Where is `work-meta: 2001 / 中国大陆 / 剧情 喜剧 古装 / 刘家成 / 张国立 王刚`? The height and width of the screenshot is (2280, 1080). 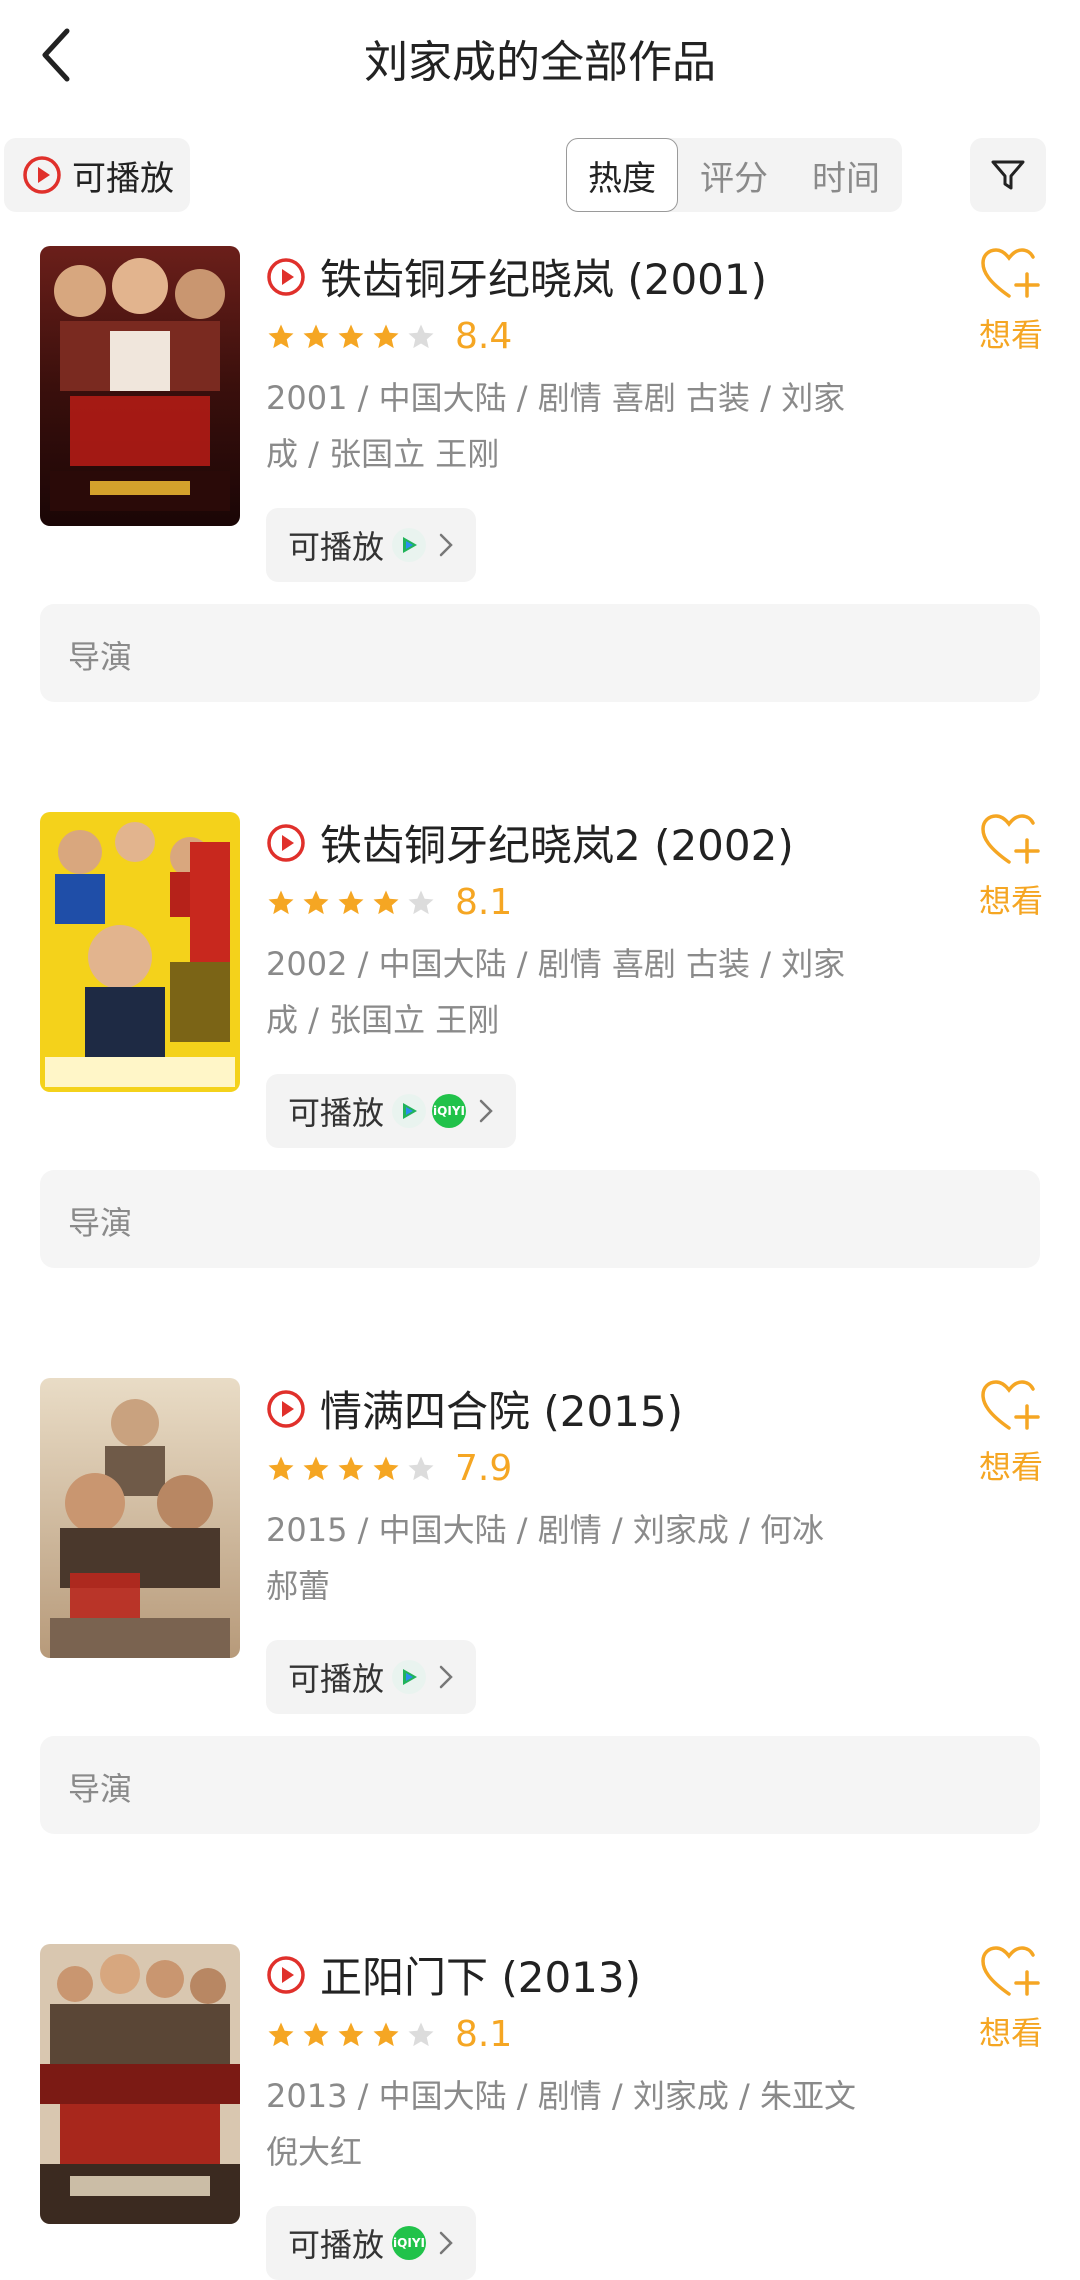
work-meta: 2001 / 中国大陆 / 剧情 喜剧 古装 / 刘家成 / 张国立 王刚 is located at coordinates (556, 426).